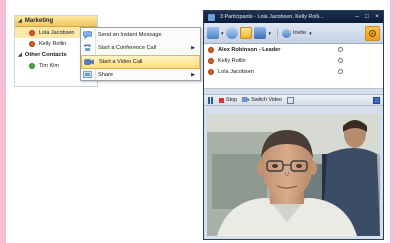  I want to click on im-button, so click(246, 33).